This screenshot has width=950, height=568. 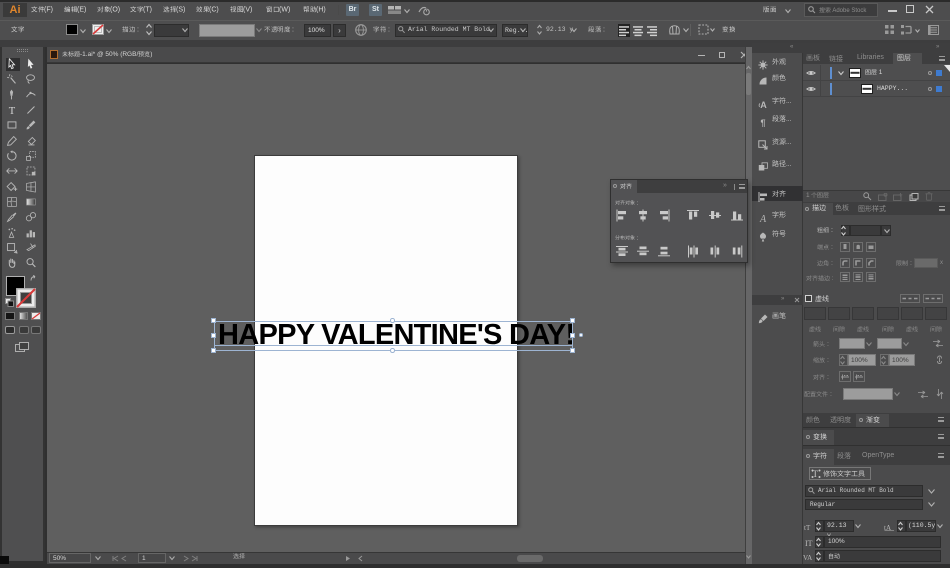 I want to click on svg-text: tT, so click(x=807, y=527).